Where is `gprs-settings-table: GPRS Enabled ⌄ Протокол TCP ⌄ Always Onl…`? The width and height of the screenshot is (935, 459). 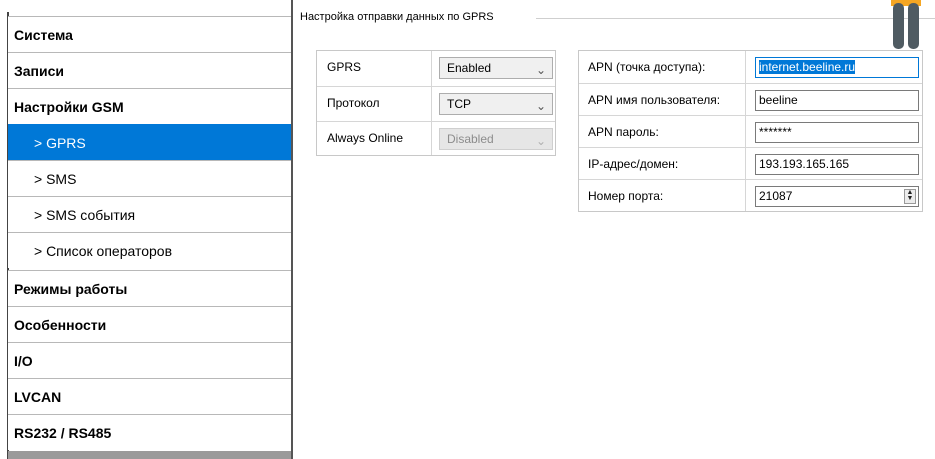 gprs-settings-table: GPRS Enabled ⌄ Протокол TCP ⌄ Always Onl… is located at coordinates (436, 103).